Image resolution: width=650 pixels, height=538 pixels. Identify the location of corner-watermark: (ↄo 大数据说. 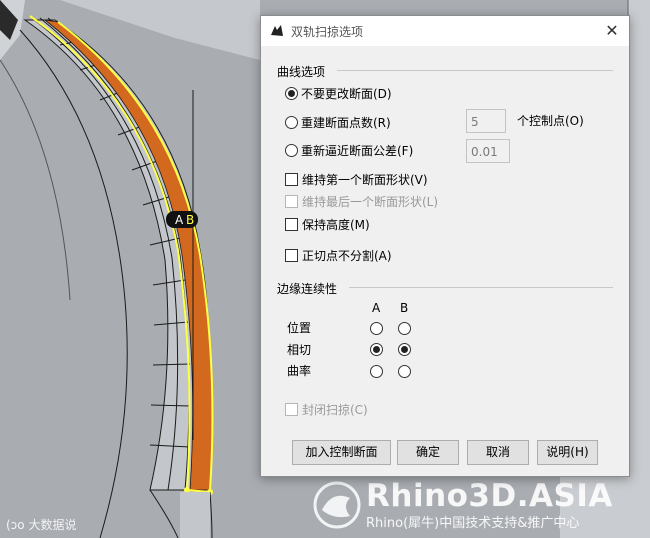
(41, 524).